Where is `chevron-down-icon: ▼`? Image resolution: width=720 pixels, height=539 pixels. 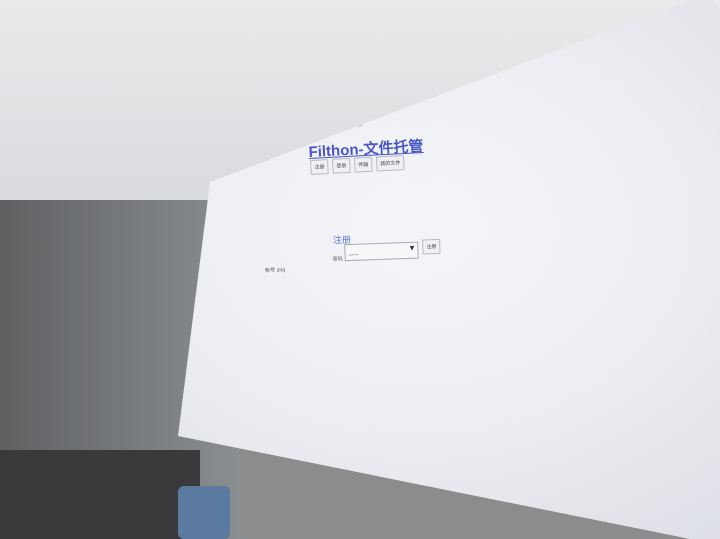 chevron-down-icon: ▼ is located at coordinates (412, 248).